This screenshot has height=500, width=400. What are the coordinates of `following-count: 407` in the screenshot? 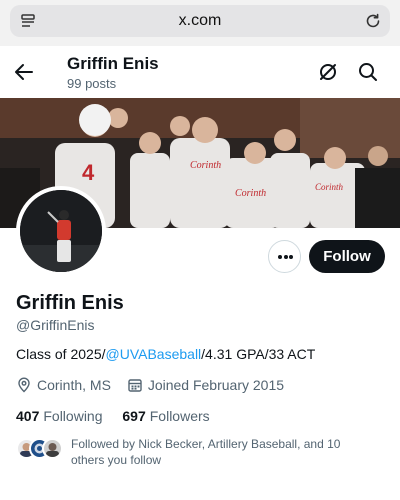 It's located at (28, 416).